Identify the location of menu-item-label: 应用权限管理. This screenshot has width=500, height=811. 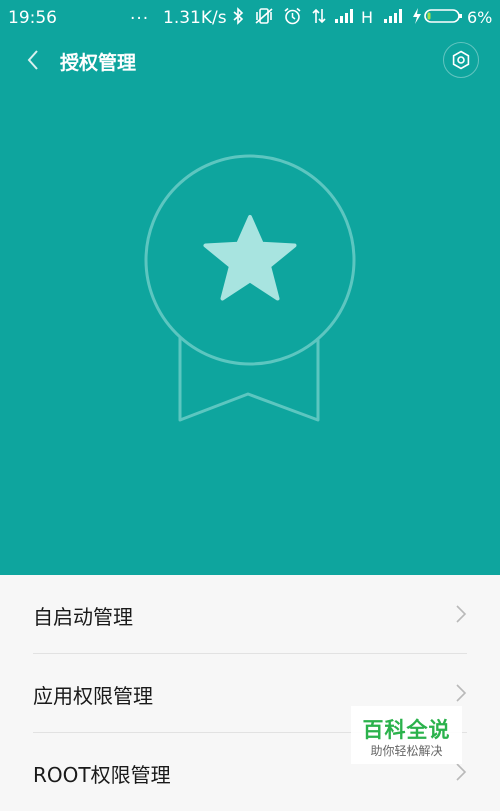
(93, 696).